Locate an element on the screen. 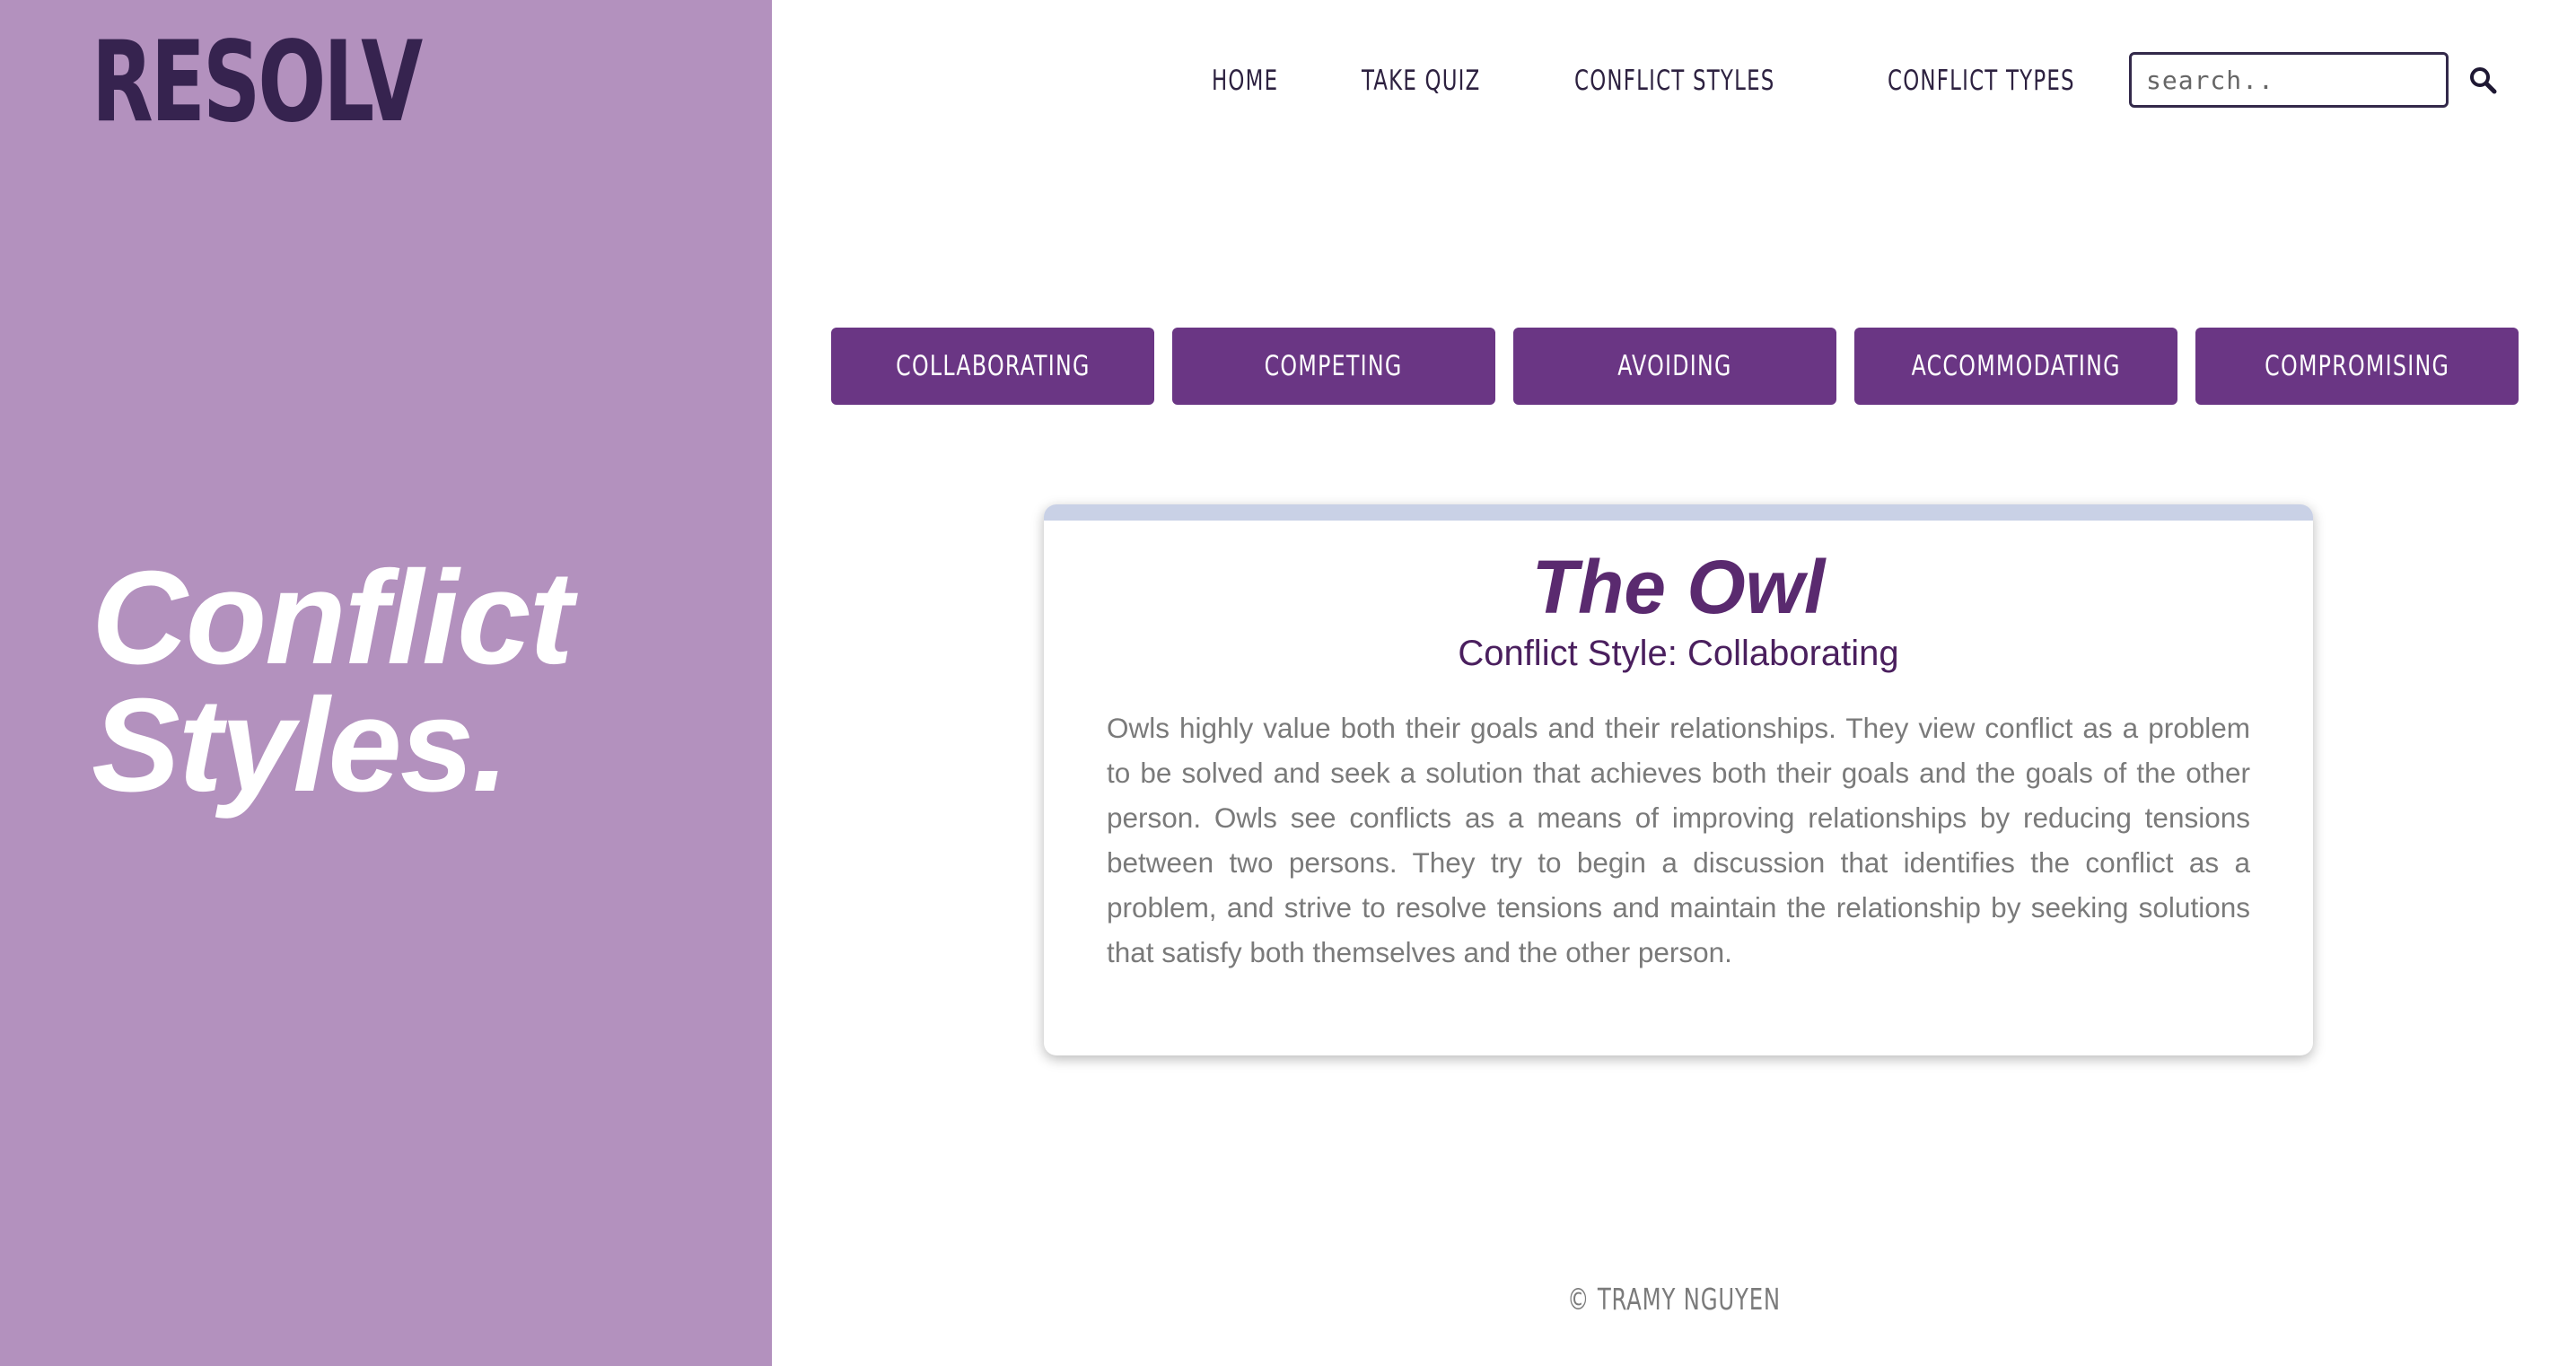 The height and width of the screenshot is (1366, 2576). tab-avoiding: AVOIDING is located at coordinates (1674, 366).